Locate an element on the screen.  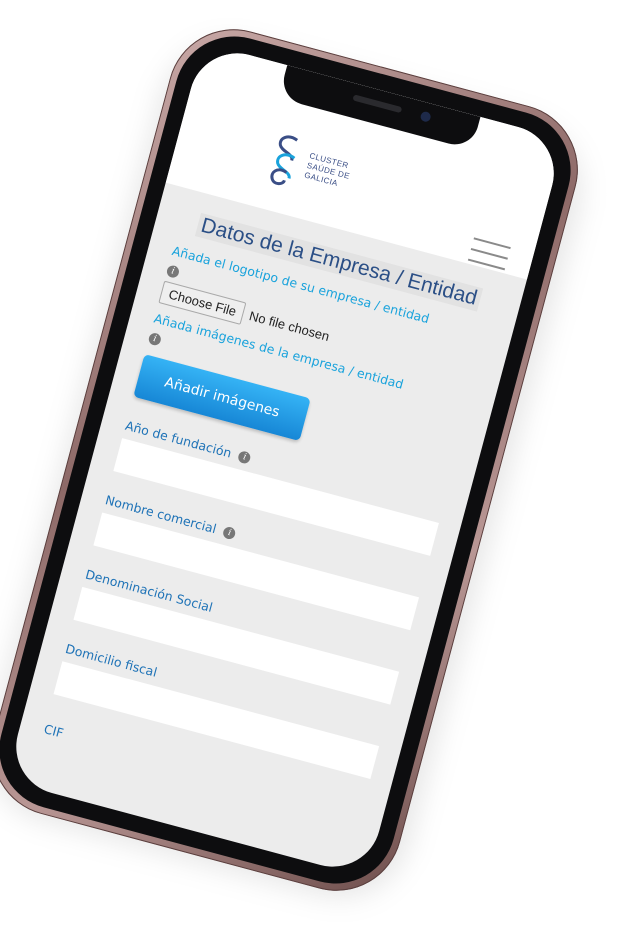
hamburger-menu-icon is located at coordinates (489, 254).